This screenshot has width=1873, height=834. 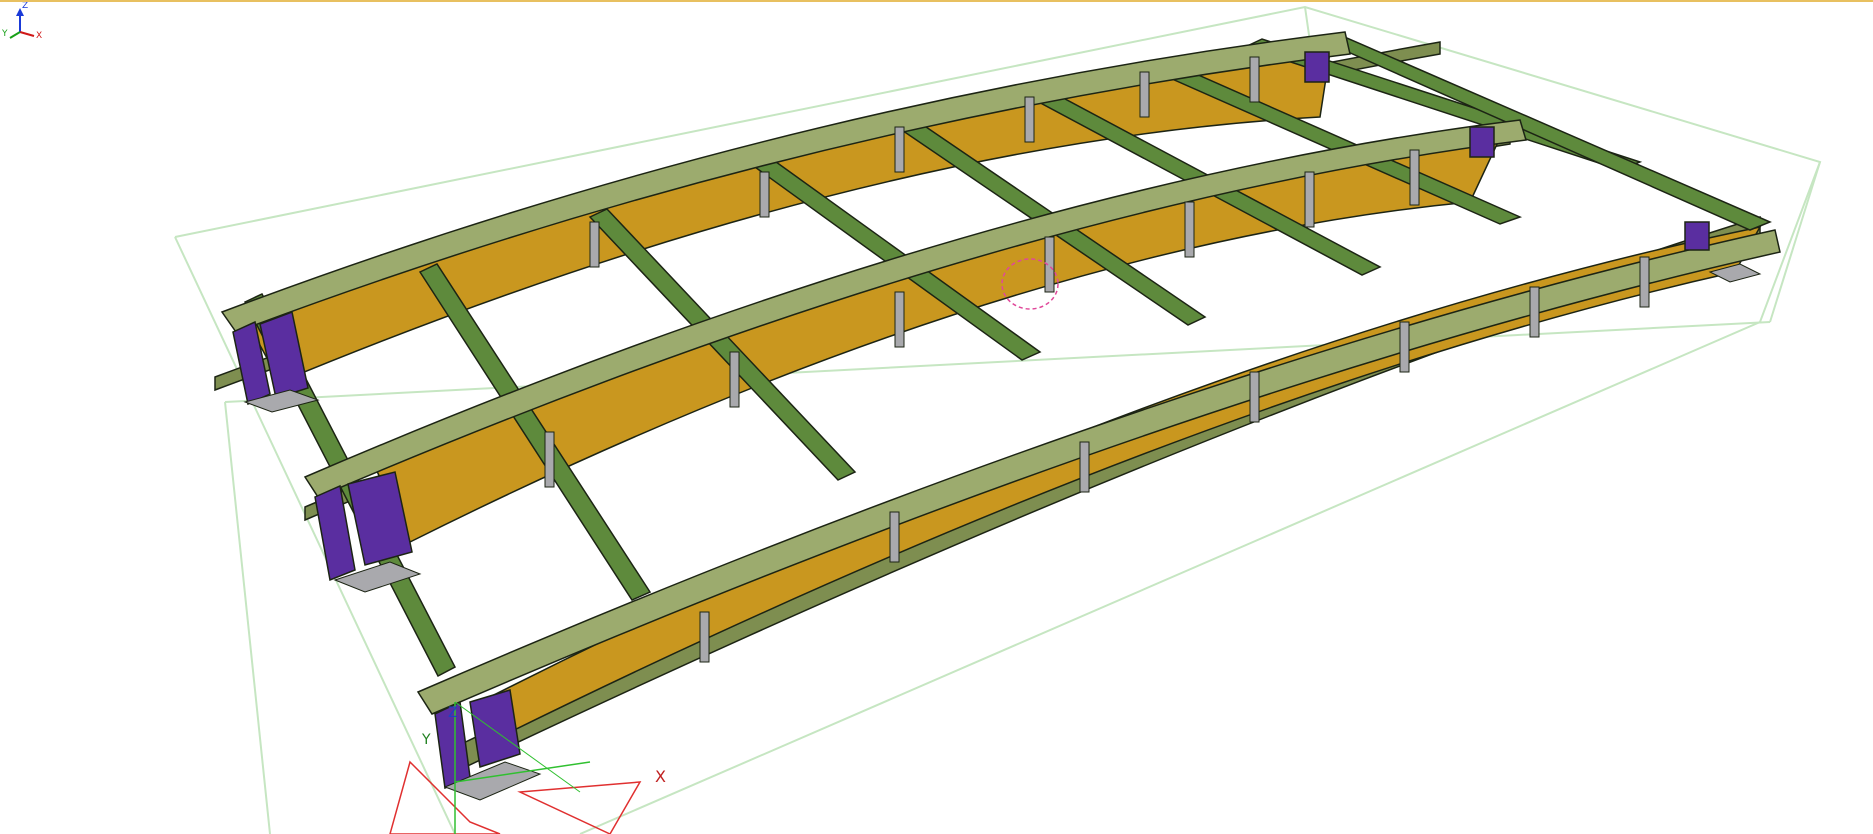 I want to click on axis-label-z: Z, so click(x=453, y=713).